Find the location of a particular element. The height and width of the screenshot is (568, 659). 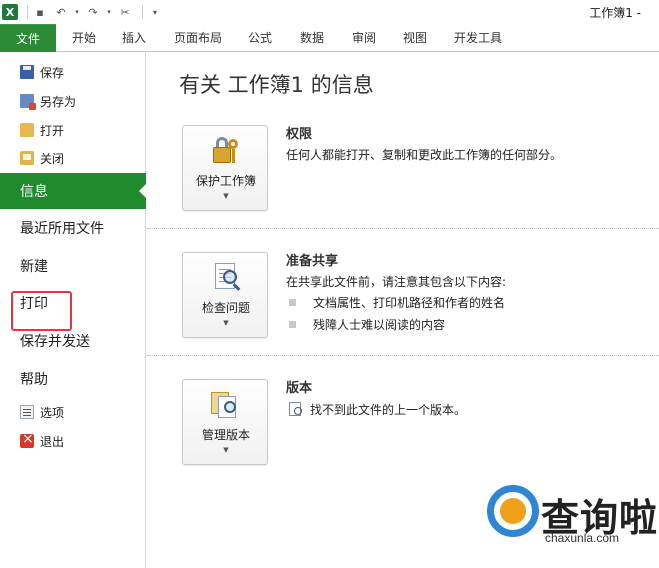

nav-new-label: 新建 is located at coordinates (34, 267).